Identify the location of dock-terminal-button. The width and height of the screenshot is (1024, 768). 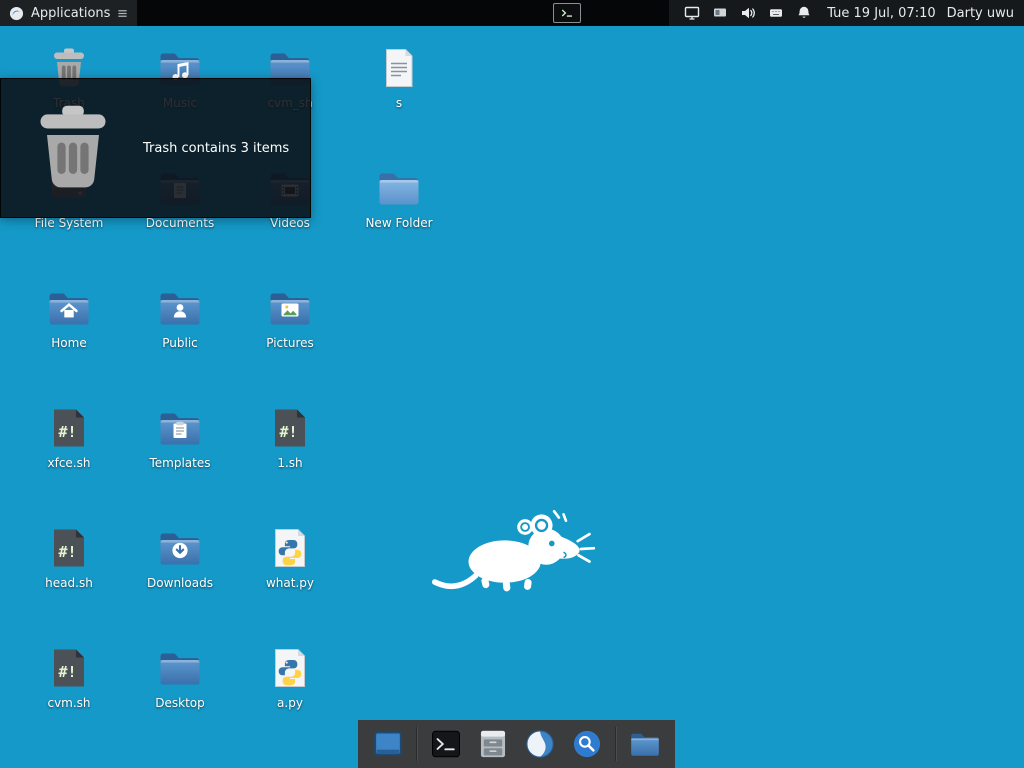
(446, 744).